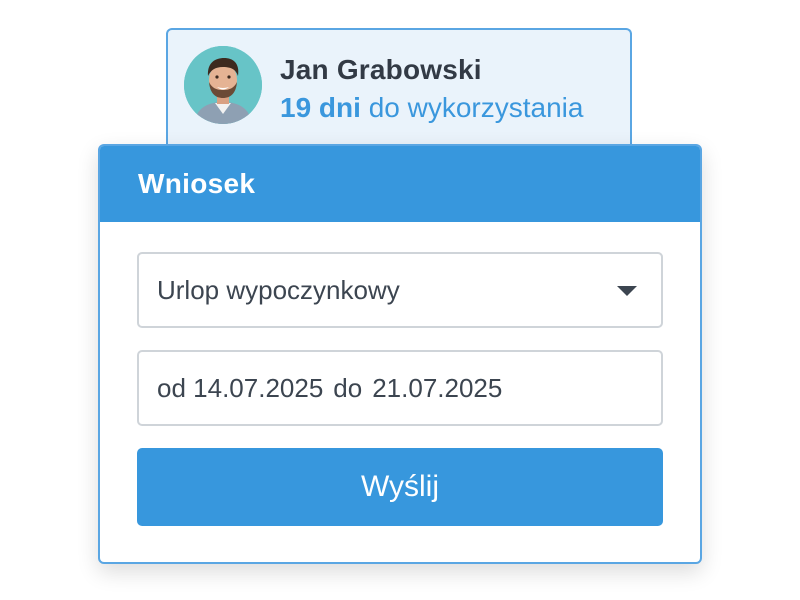  I want to click on date-to-label: do, so click(348, 387).